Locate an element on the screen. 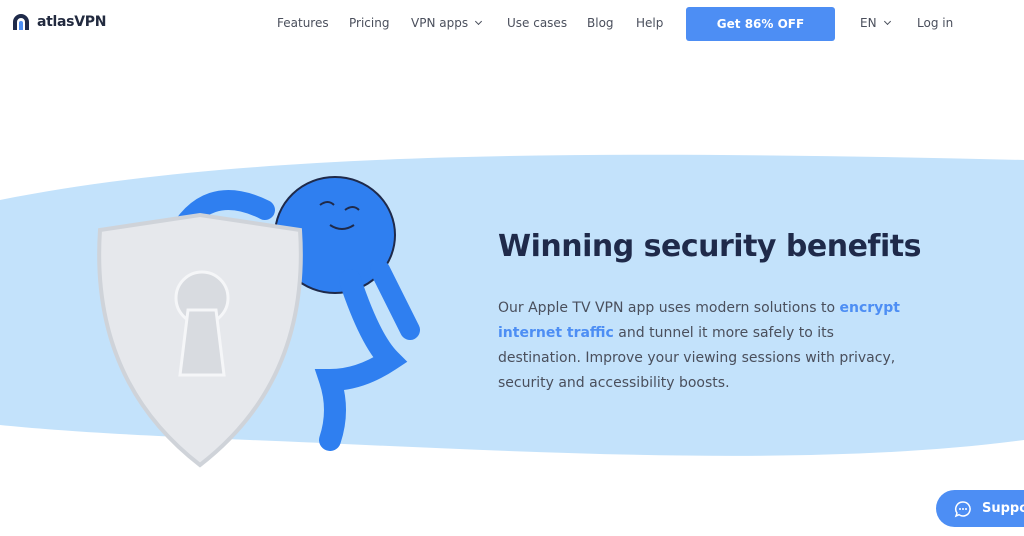 This screenshot has width=1024, height=536. support-chat-button: Support is located at coordinates (980, 508).